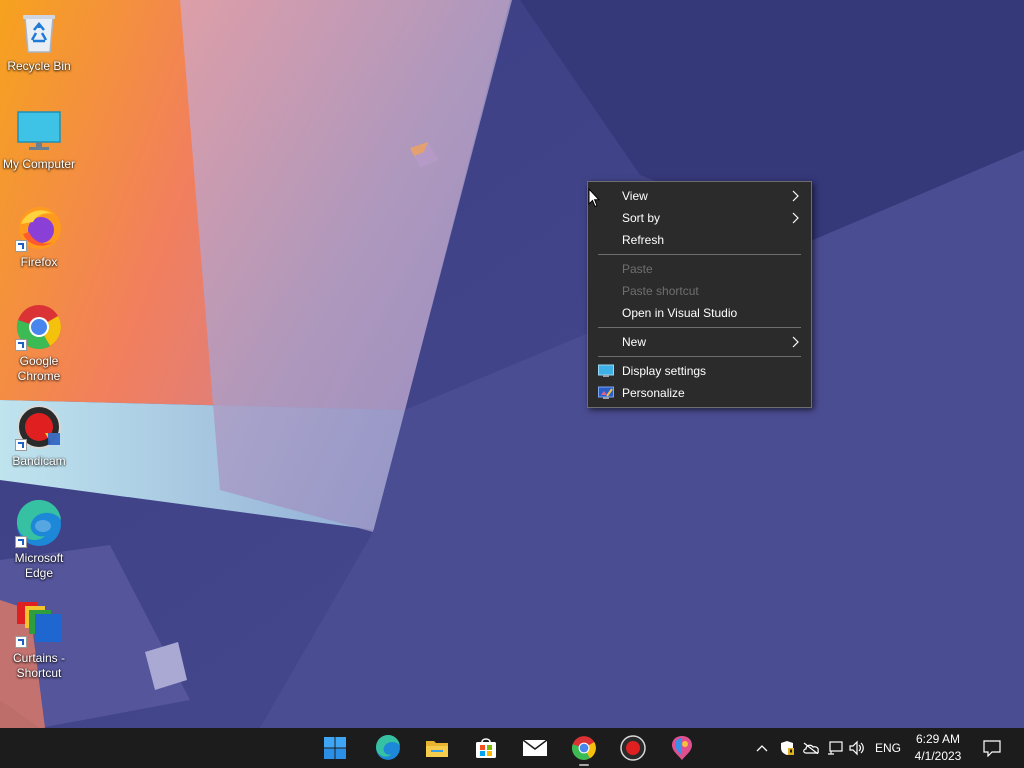 The height and width of the screenshot is (768, 1024). Describe the element at coordinates (39, 624) in the screenshot. I see `curtains-icon` at that location.